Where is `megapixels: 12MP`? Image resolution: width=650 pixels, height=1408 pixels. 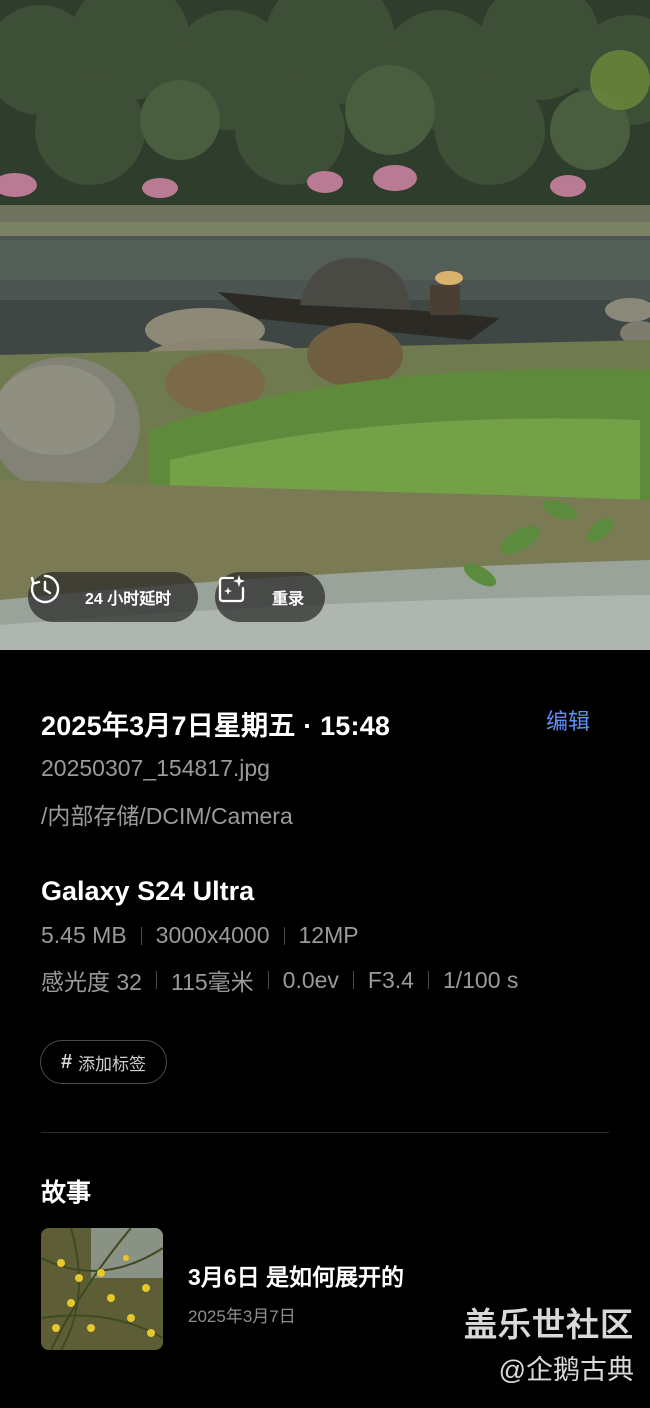
megapixels: 12MP is located at coordinates (328, 935).